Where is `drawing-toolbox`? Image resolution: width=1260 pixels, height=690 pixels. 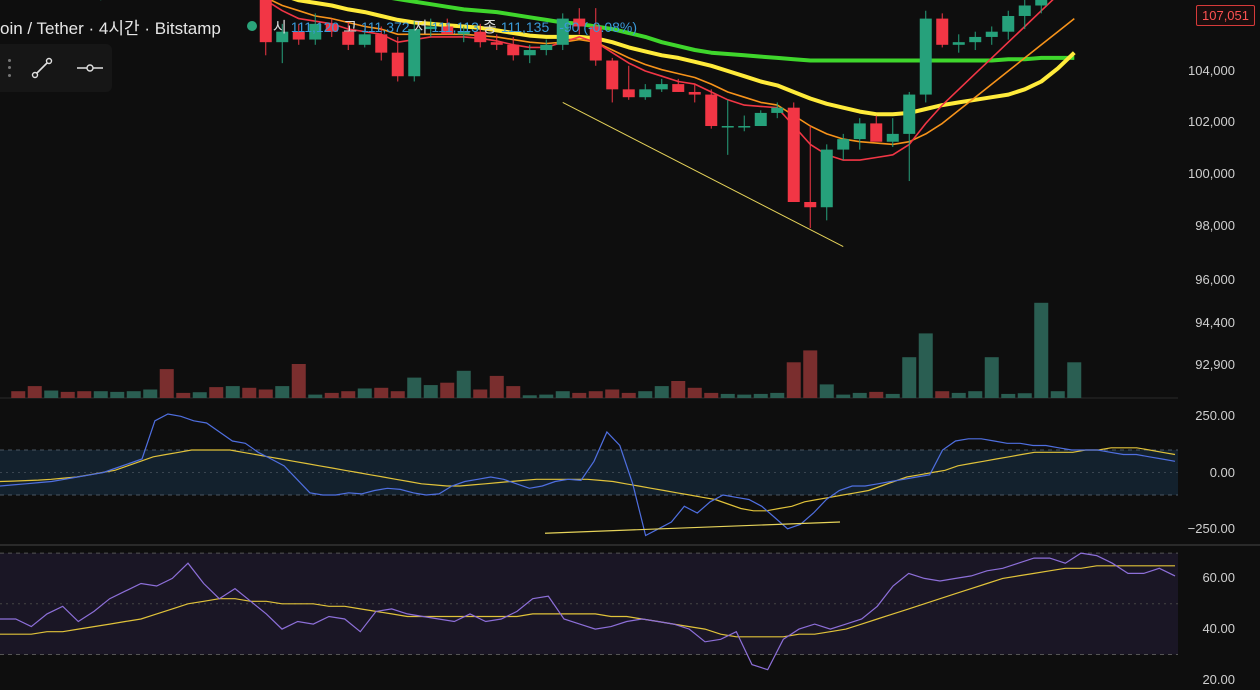
drawing-toolbox is located at coordinates (56, 68).